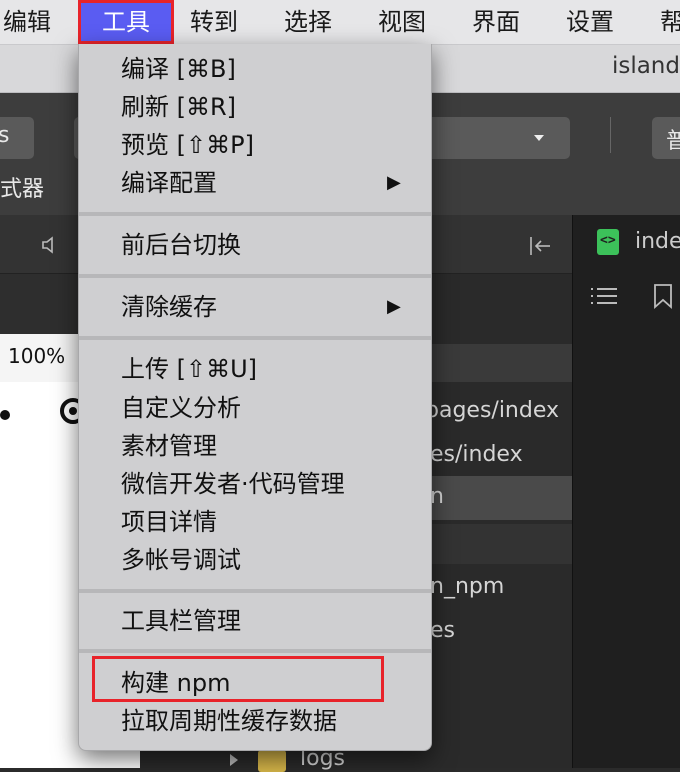  Describe the element at coordinates (255, 408) in the screenshot. I see `menu-item-custom-analysis: 自定义分析` at that location.